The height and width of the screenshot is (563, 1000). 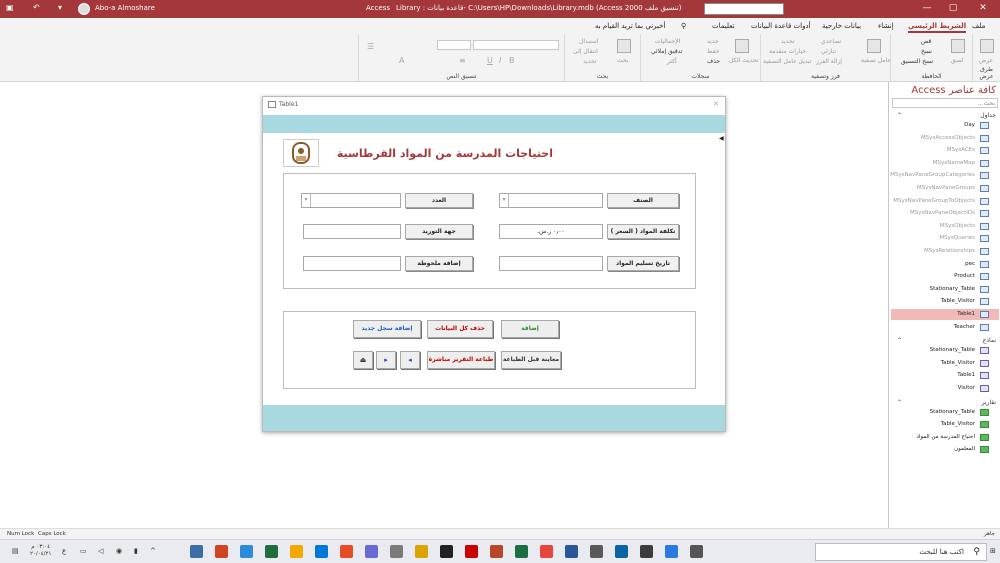 I want to click on nav-item: Visitor, so click(x=945, y=388).